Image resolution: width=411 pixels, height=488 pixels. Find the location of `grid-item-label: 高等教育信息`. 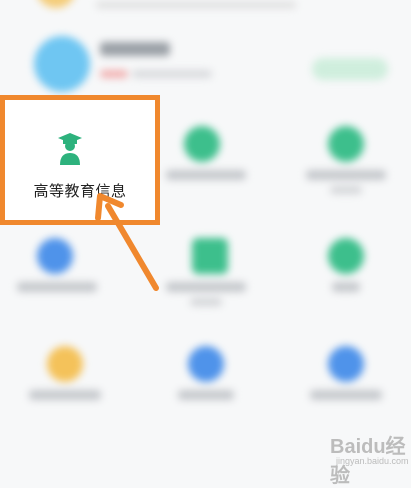

grid-item-label: 高等教育信息 is located at coordinates (80, 191).